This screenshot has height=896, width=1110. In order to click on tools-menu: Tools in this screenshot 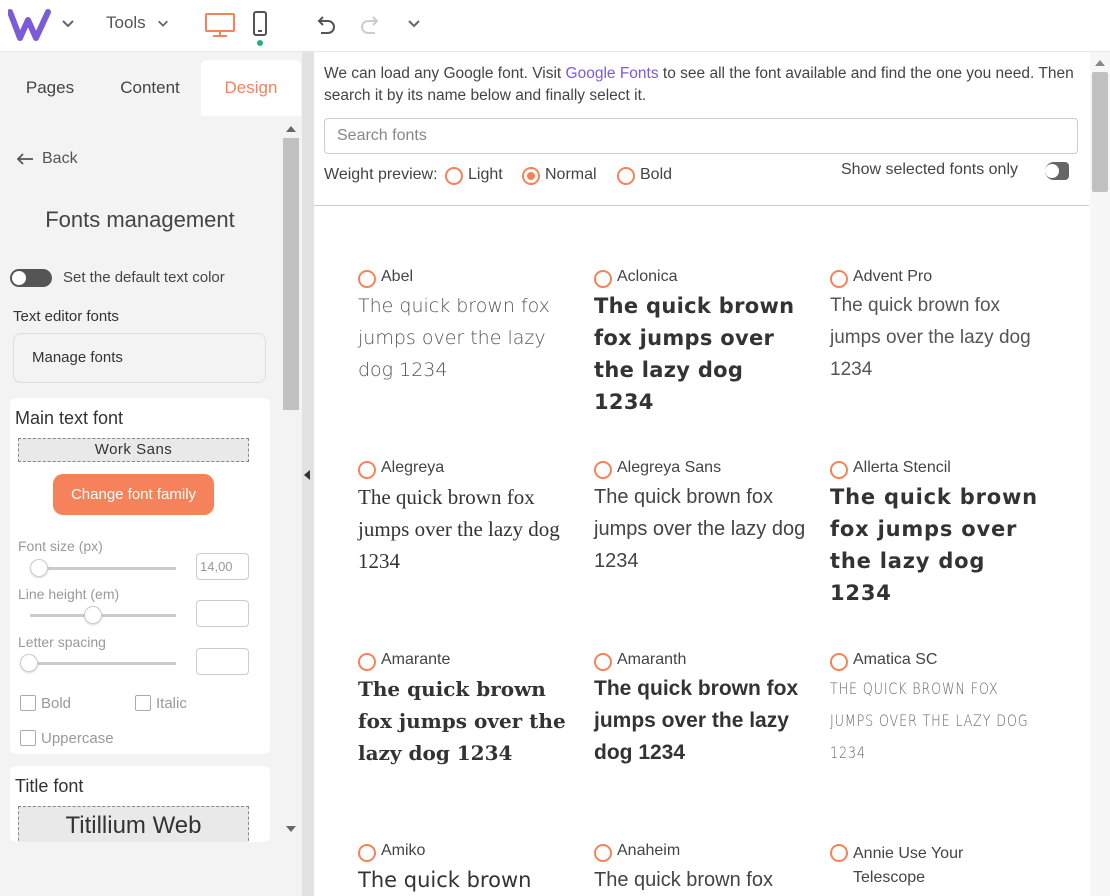, I will do `click(138, 23)`.